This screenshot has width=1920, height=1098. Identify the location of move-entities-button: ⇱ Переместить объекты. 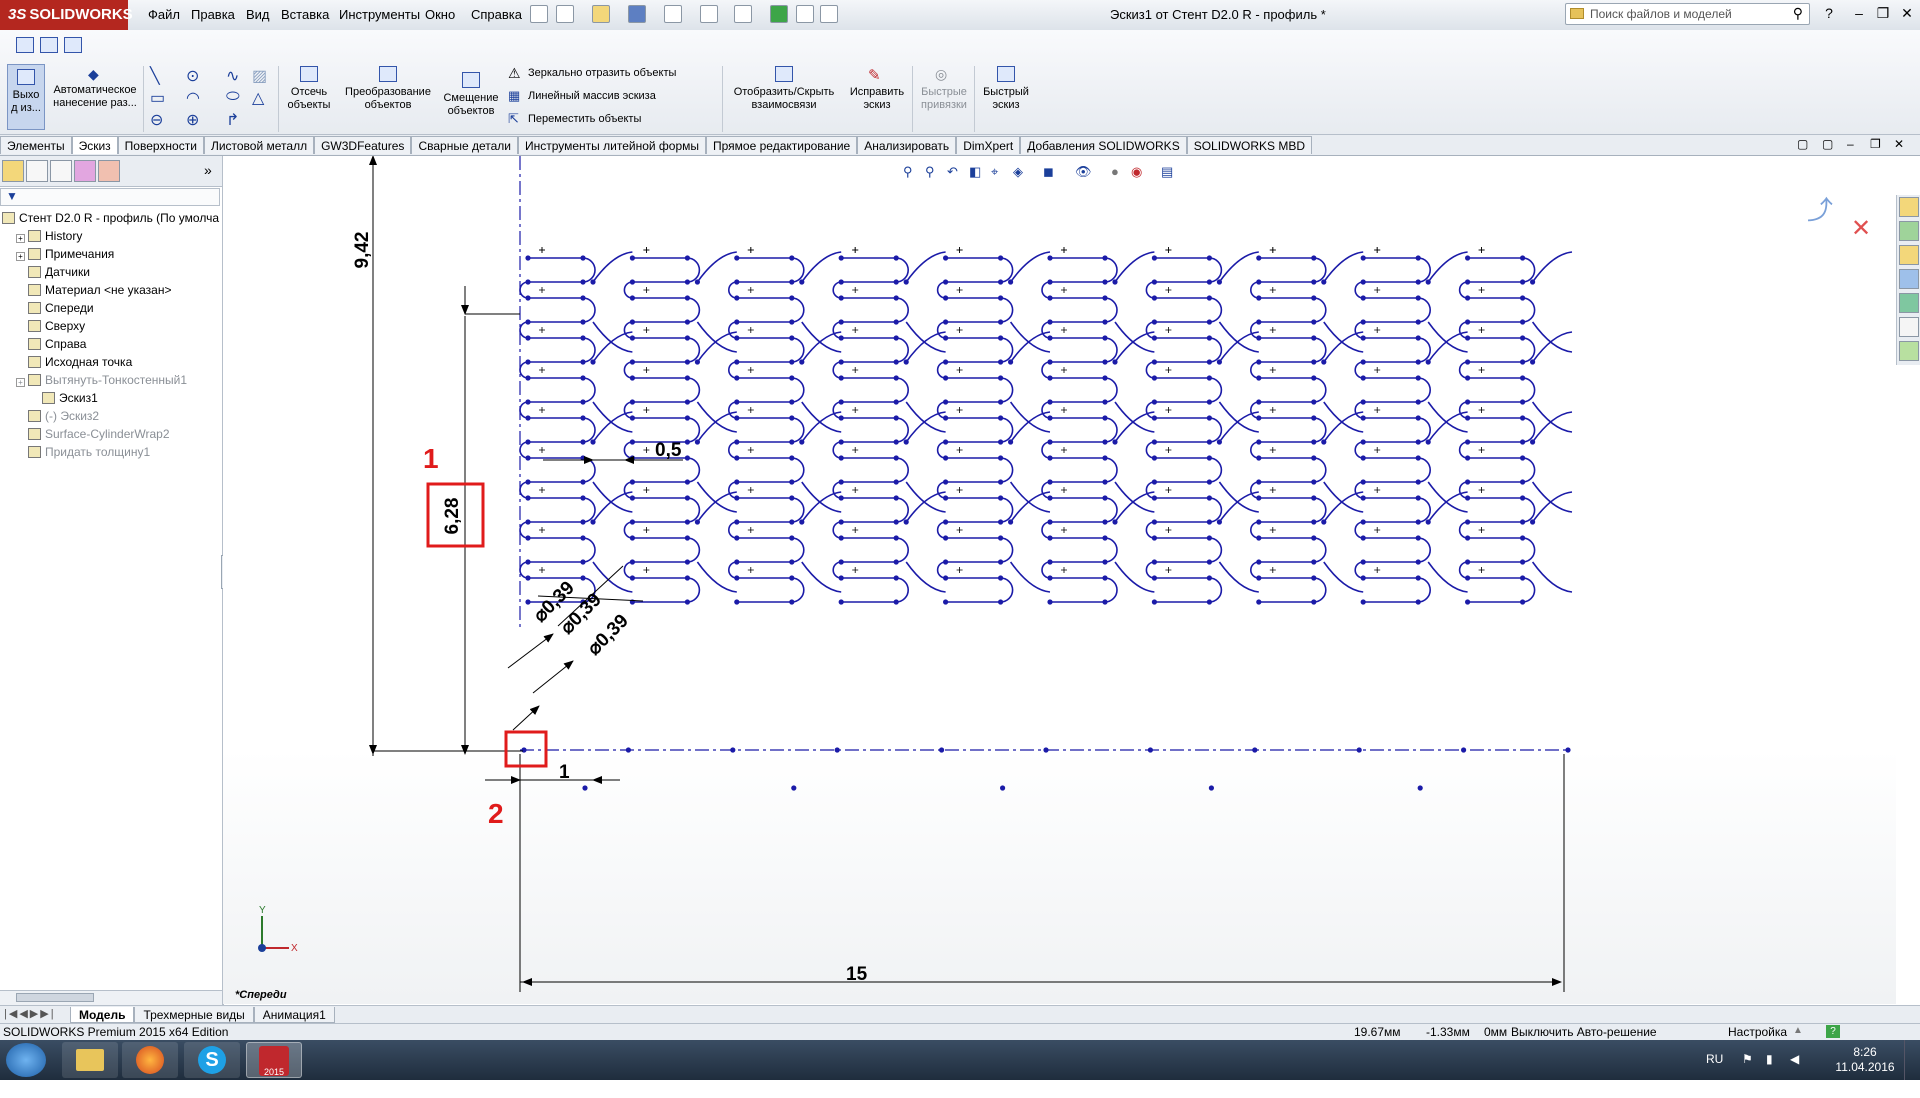
(611, 120).